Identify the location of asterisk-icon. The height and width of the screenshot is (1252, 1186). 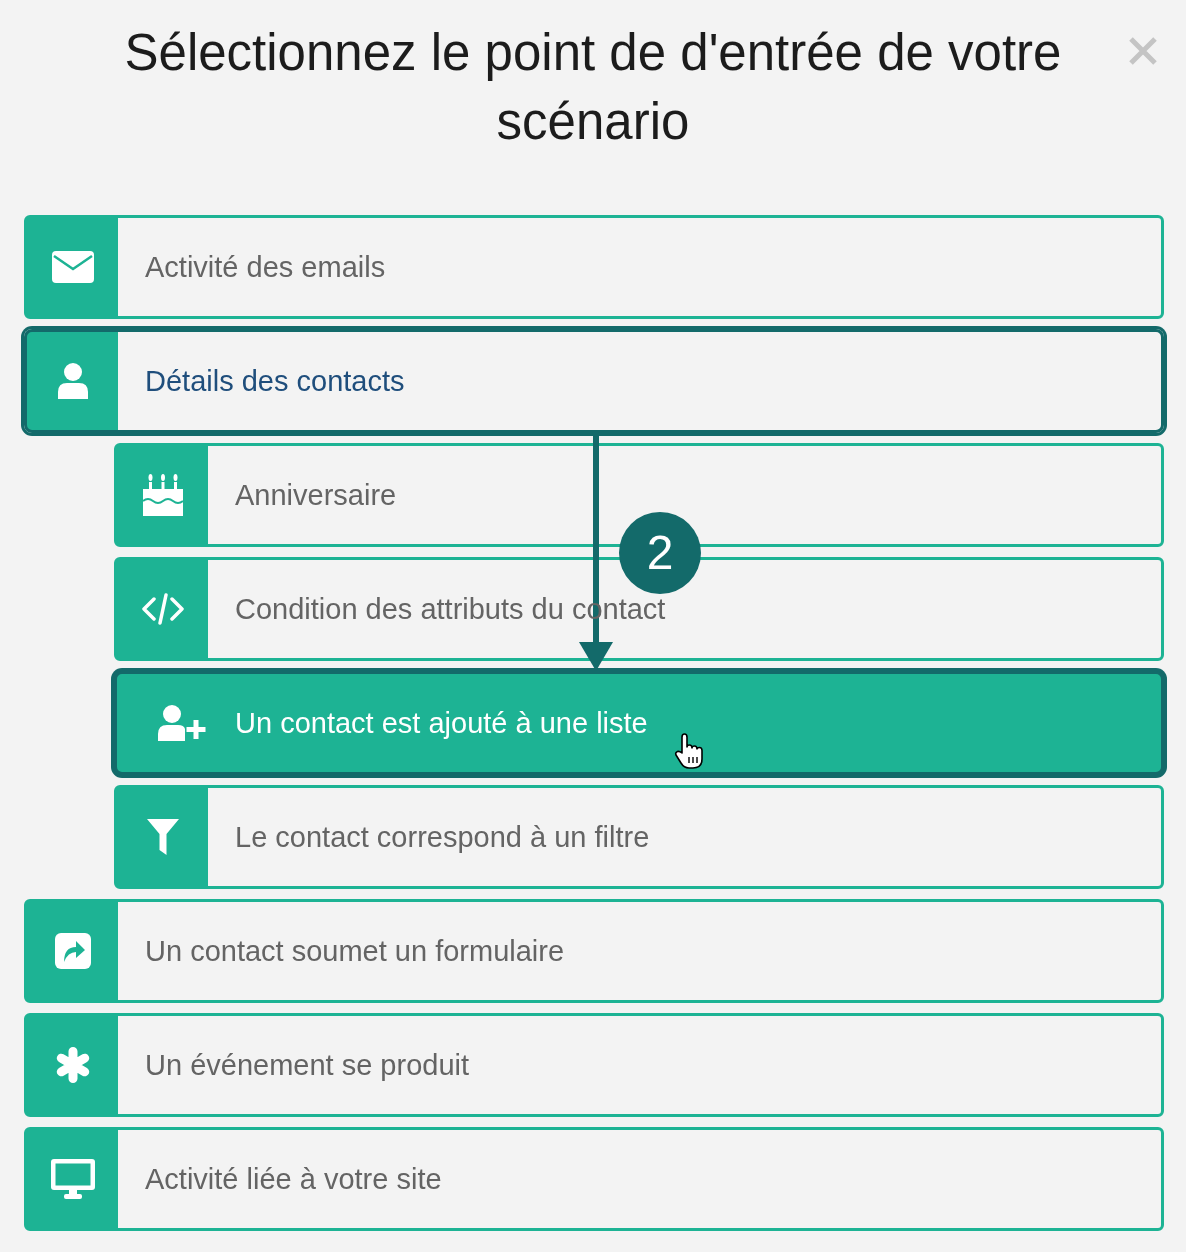
(72, 1065).